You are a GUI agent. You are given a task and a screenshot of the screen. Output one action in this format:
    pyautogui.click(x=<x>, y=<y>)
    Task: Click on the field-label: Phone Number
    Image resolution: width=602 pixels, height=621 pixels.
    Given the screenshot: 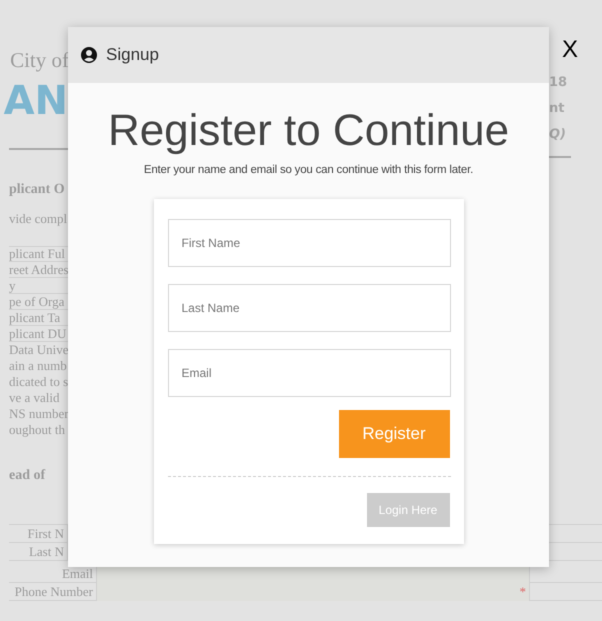 What is the action you would take?
    pyautogui.click(x=53, y=591)
    